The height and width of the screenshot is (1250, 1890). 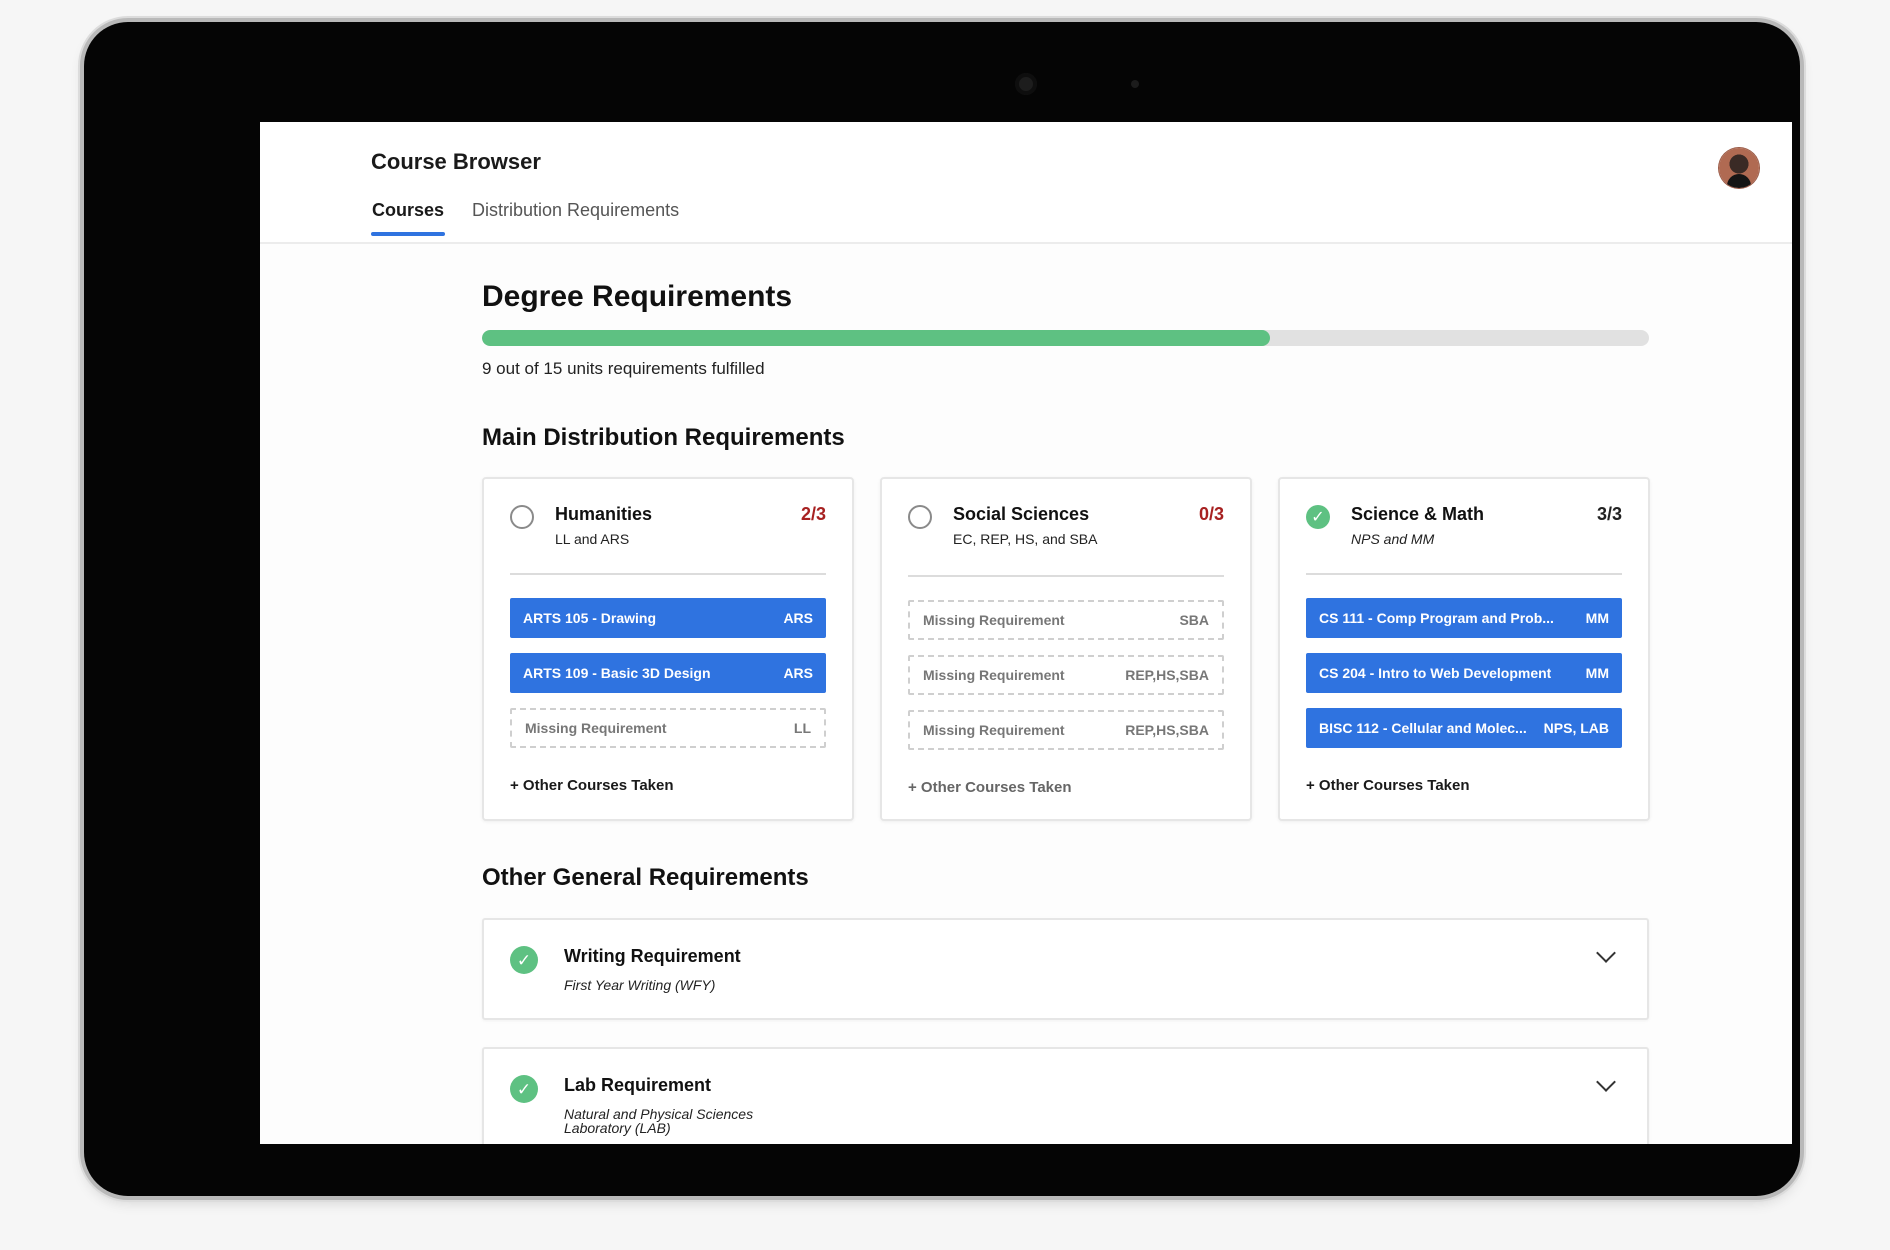 I want to click on card-count: 2/3, so click(x=813, y=514).